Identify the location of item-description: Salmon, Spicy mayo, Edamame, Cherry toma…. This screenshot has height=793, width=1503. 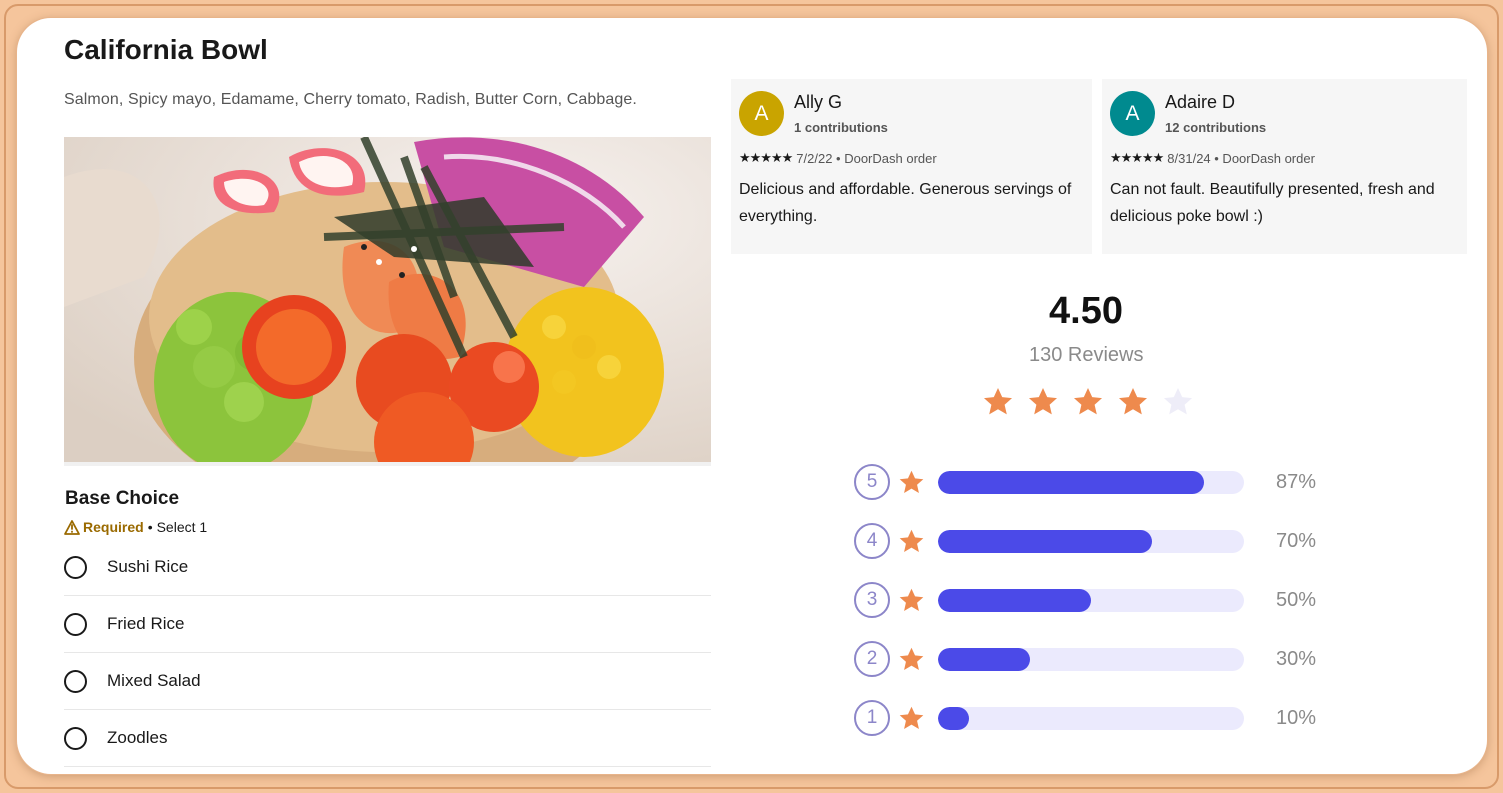
(350, 99).